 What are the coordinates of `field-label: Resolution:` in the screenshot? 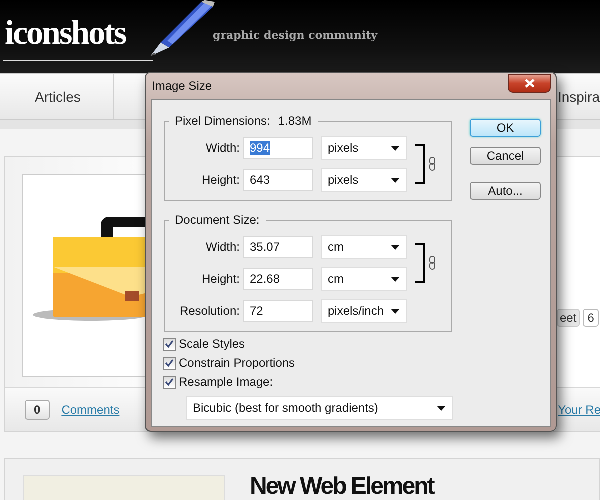 It's located at (209, 311).